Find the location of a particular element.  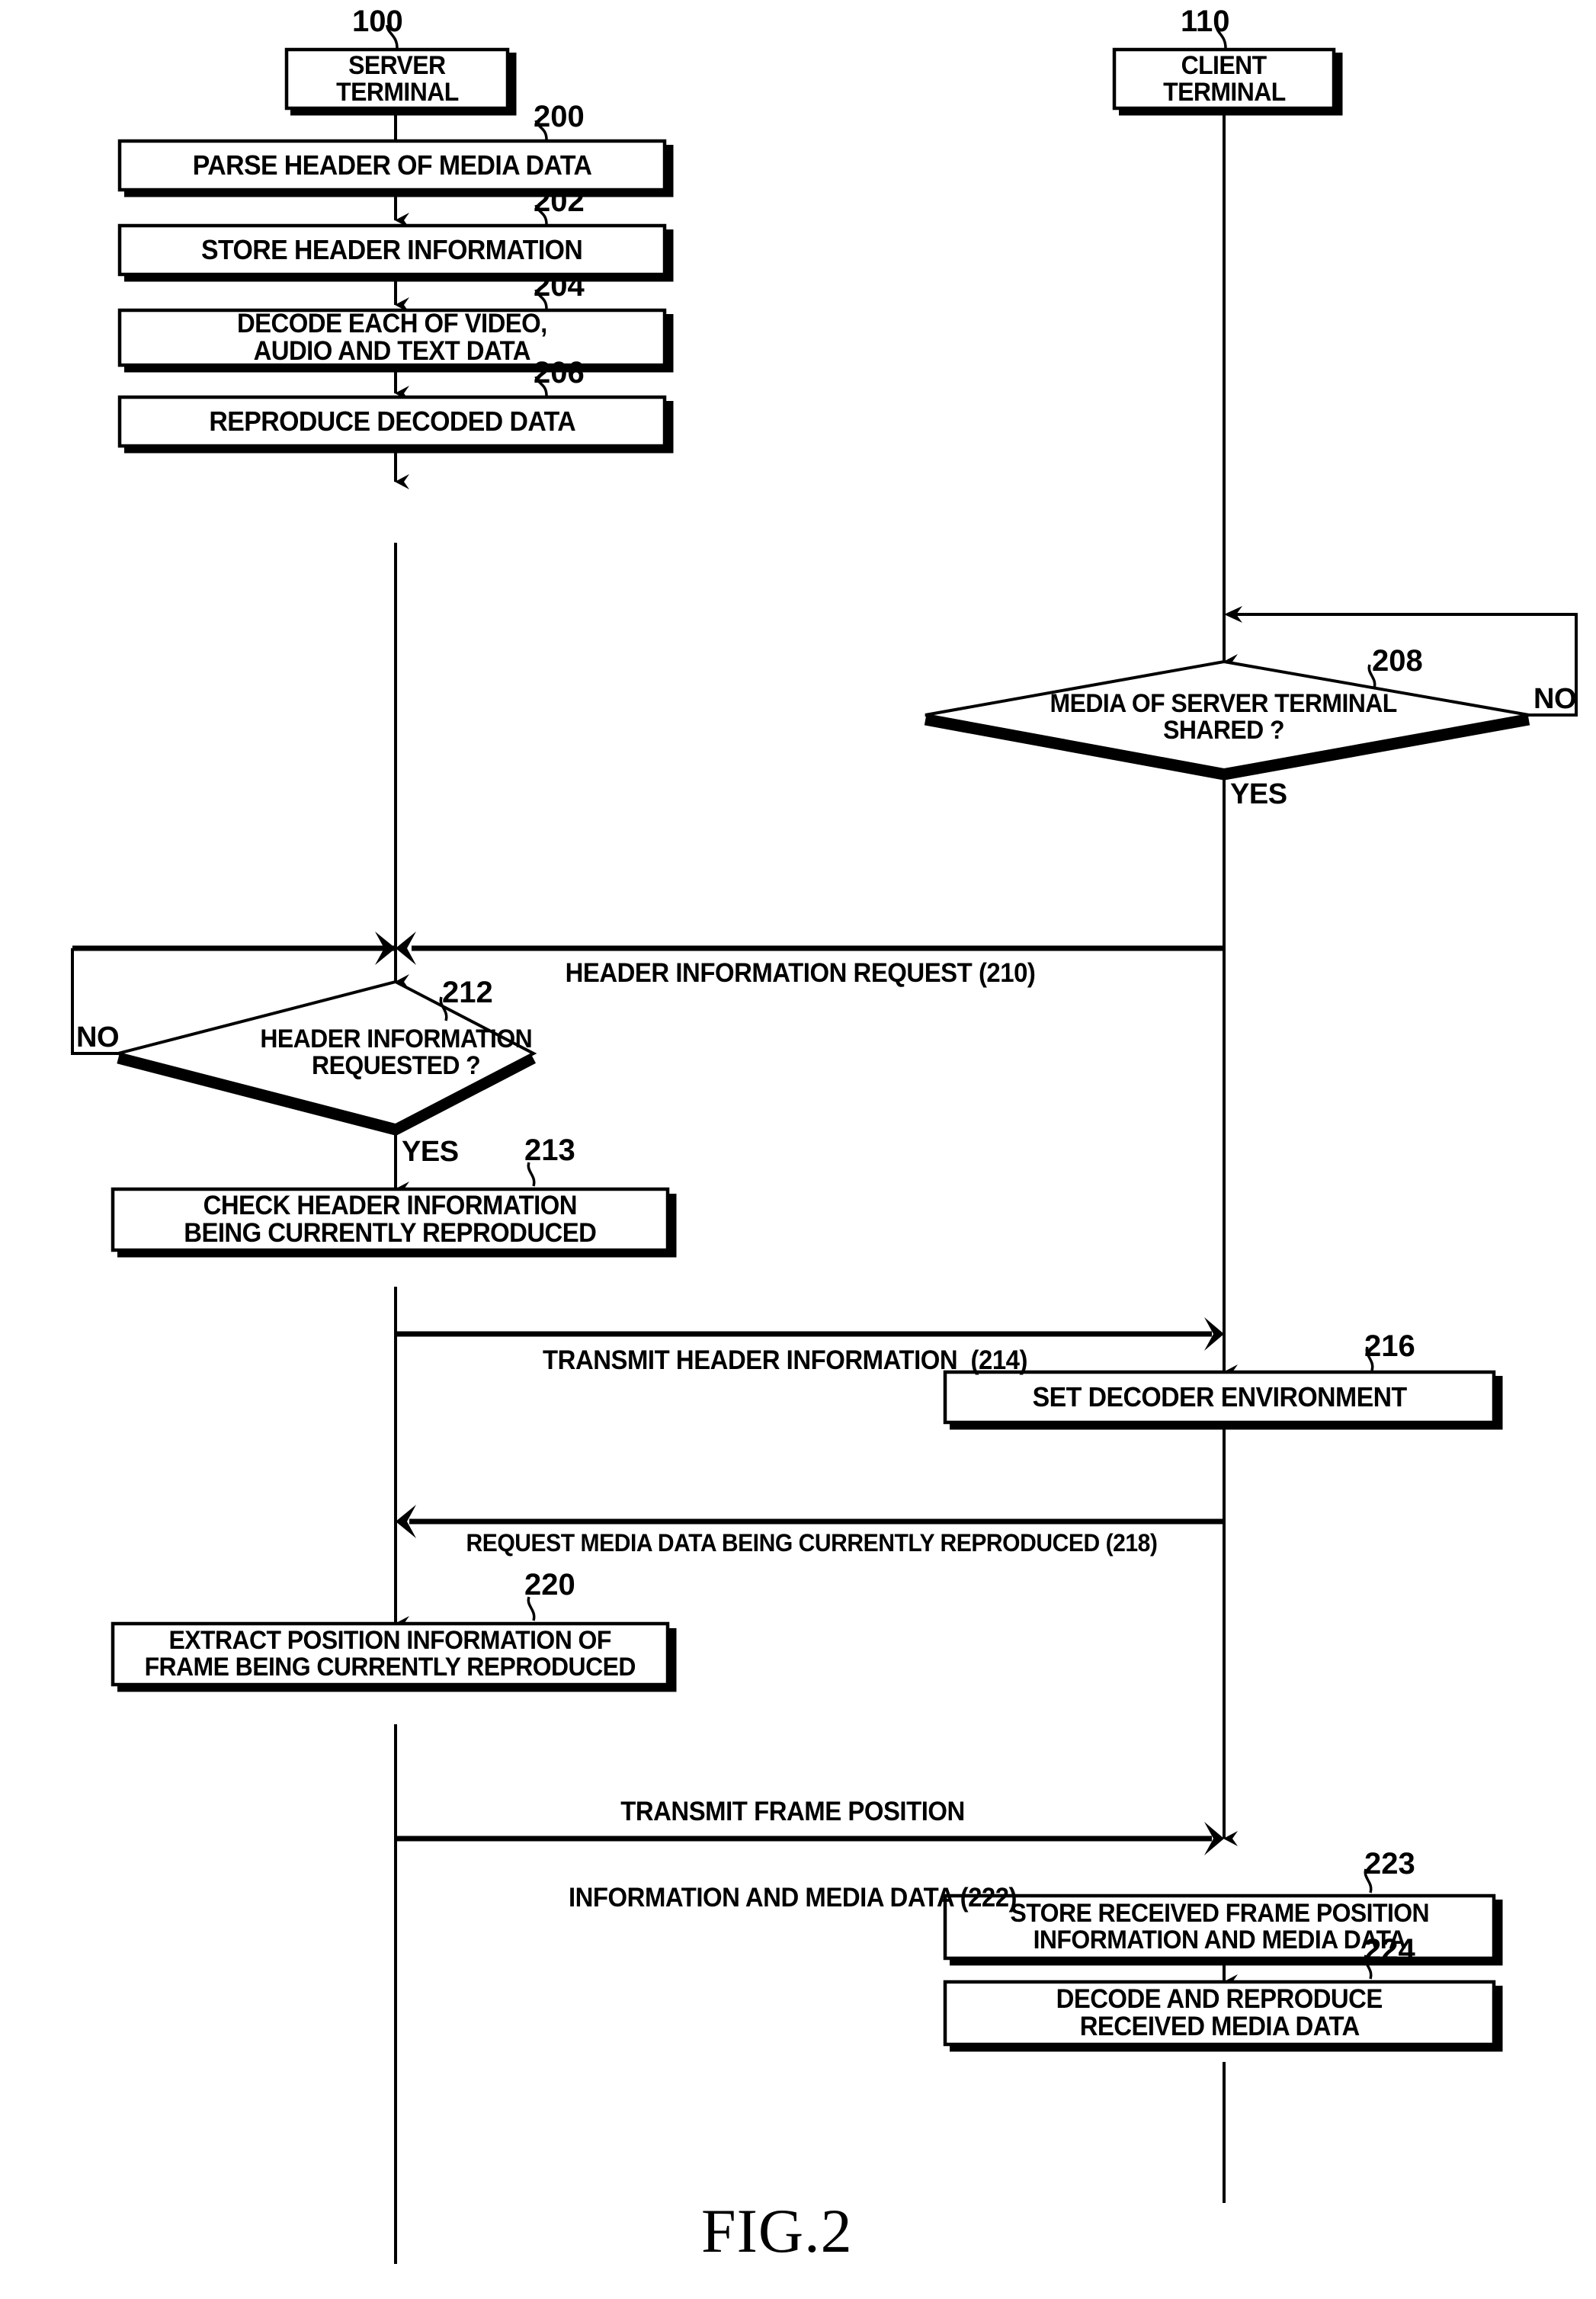

ref-100: 100 is located at coordinates (377, 21).